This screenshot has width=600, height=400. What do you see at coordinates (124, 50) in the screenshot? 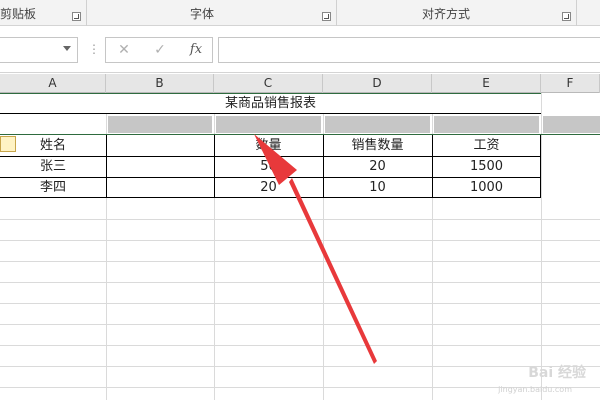
I see `close-icon: ✕` at bounding box center [124, 50].